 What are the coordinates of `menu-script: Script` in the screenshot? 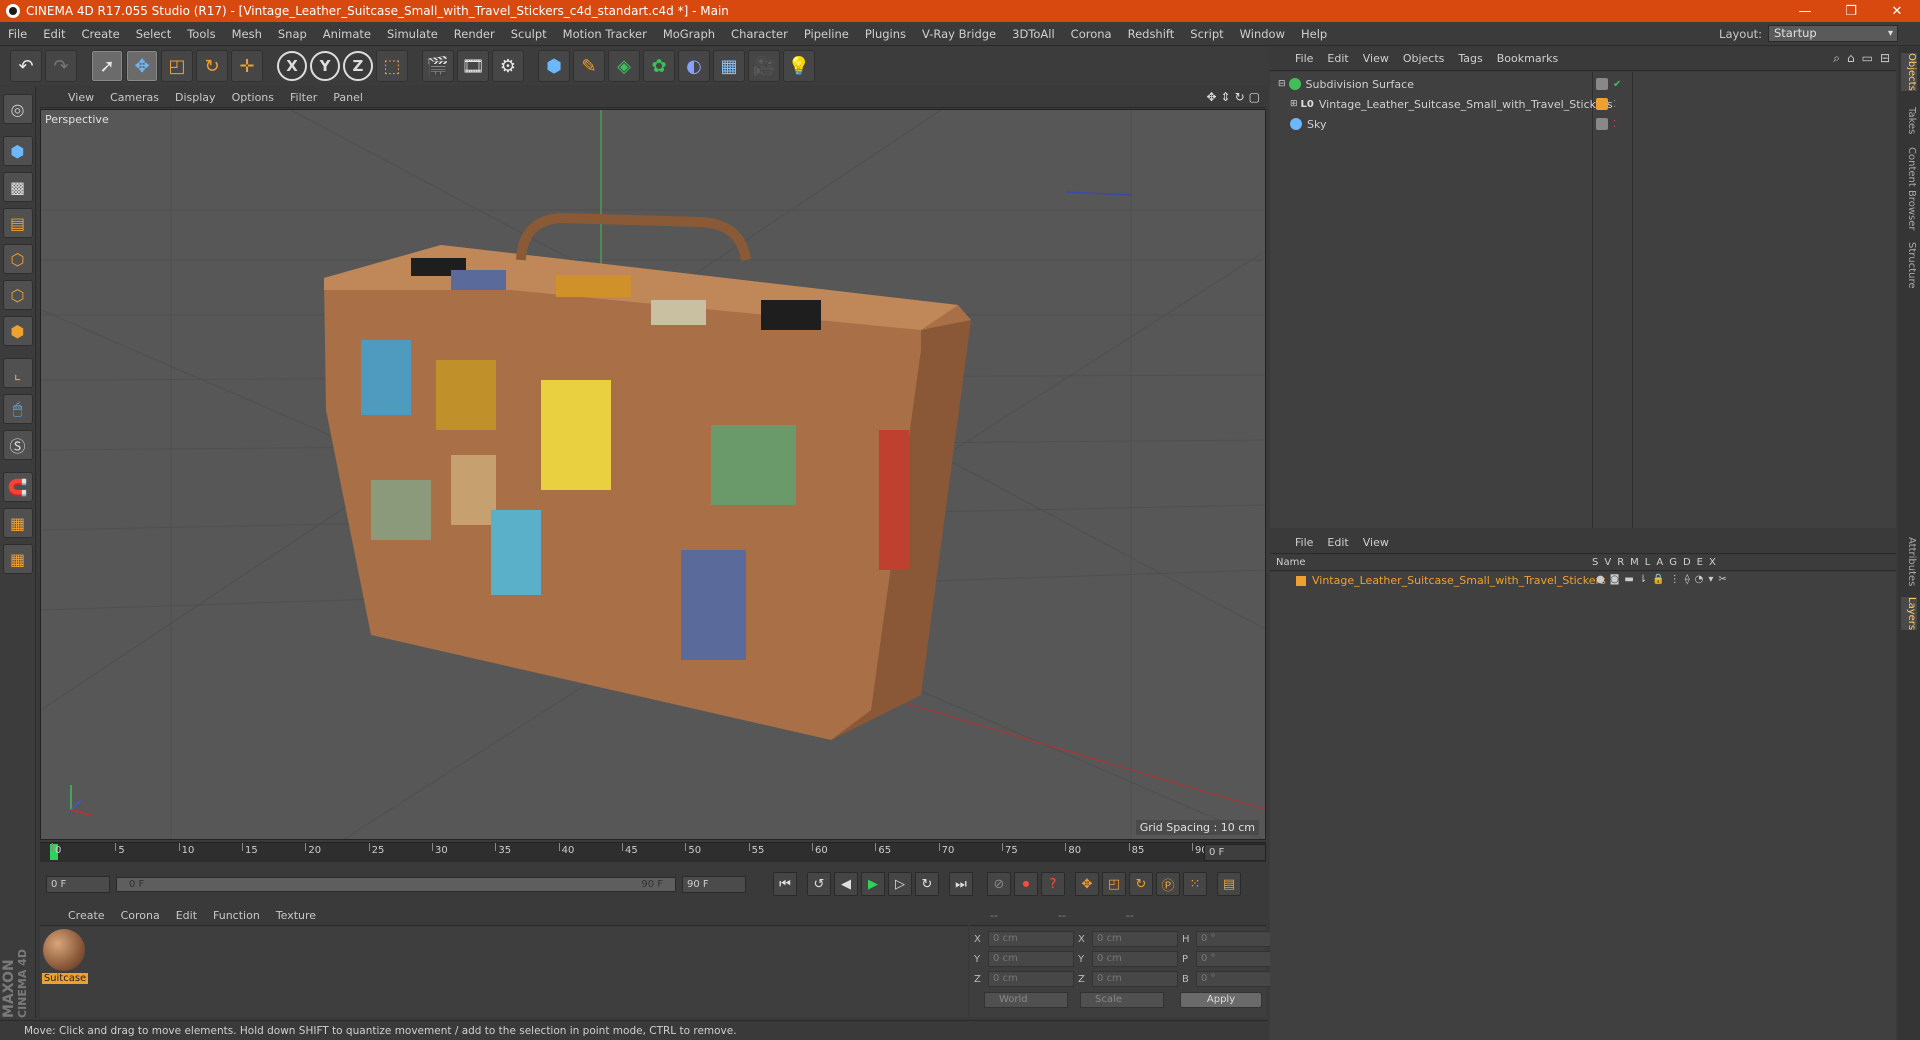 It's located at (1206, 34).